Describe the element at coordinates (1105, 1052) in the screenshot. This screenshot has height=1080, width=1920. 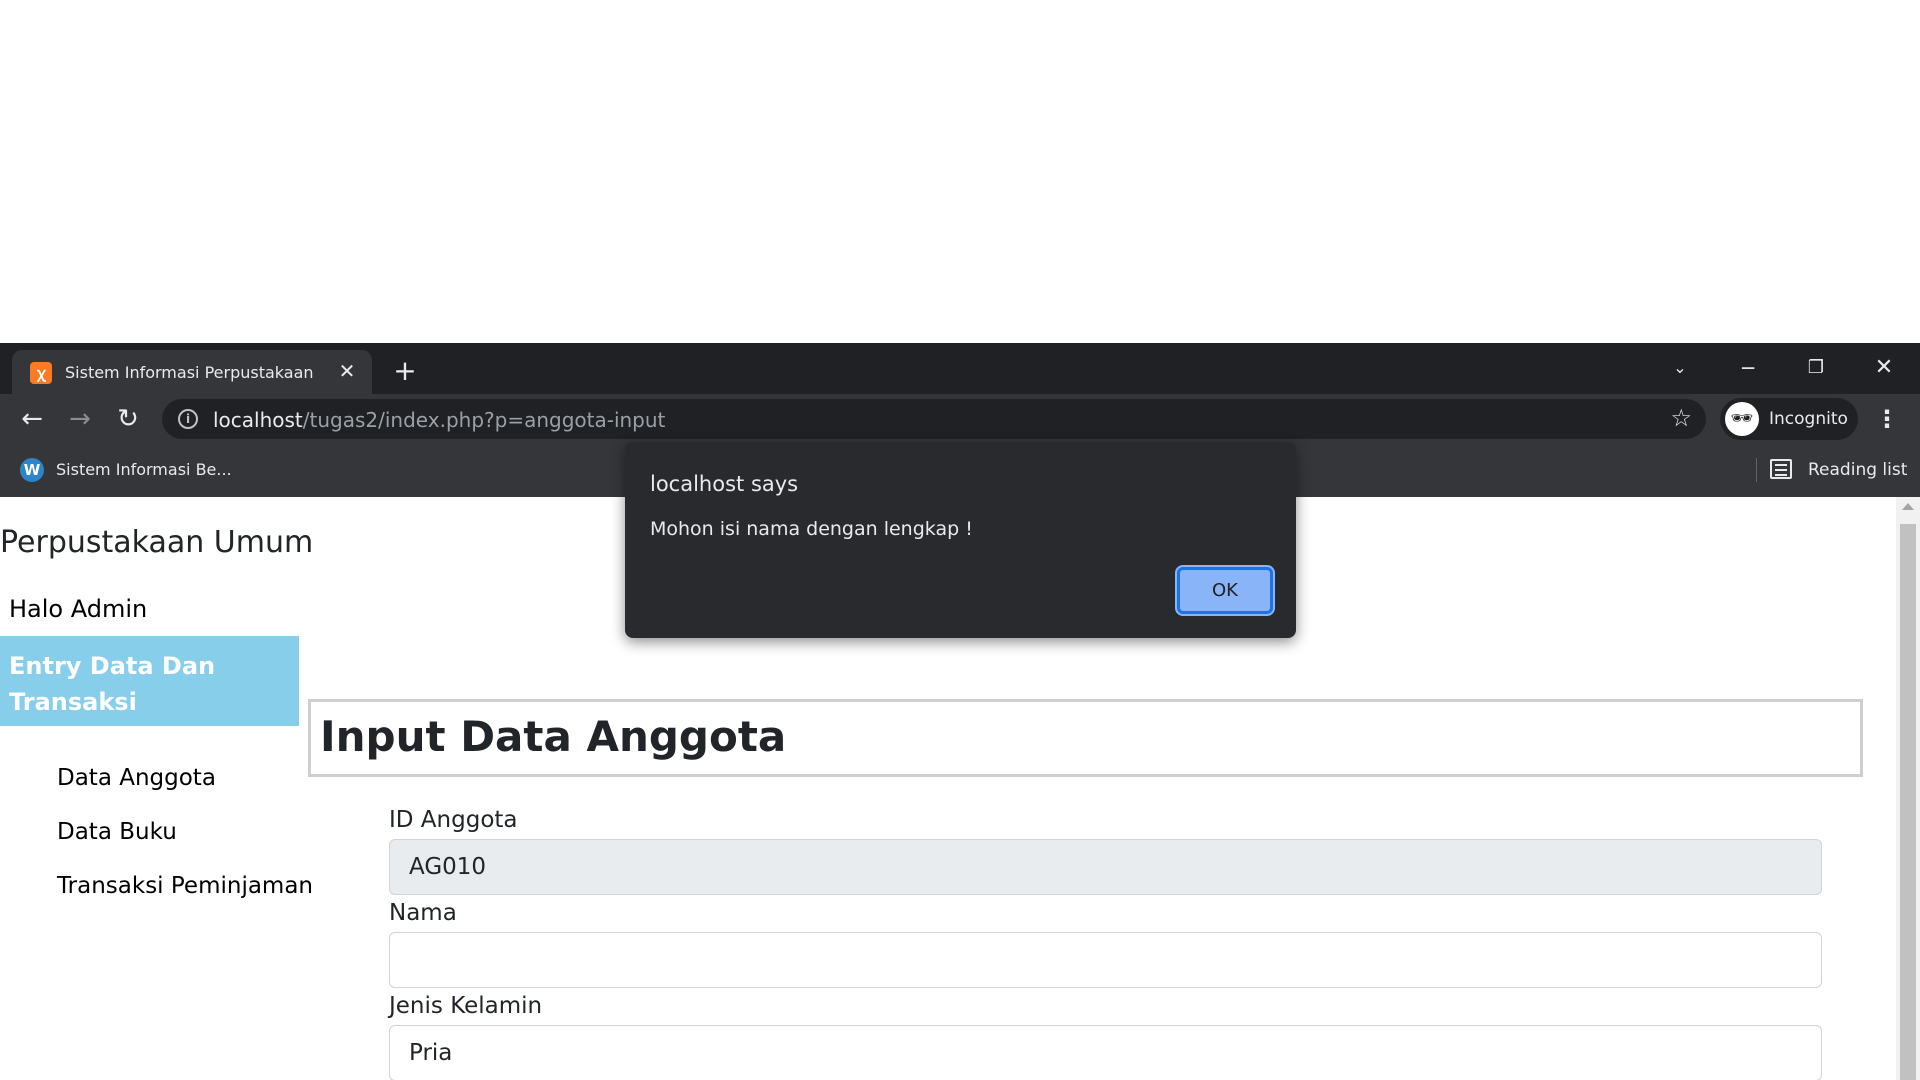
I see `jenis-kelamin-select: Pria` at that location.